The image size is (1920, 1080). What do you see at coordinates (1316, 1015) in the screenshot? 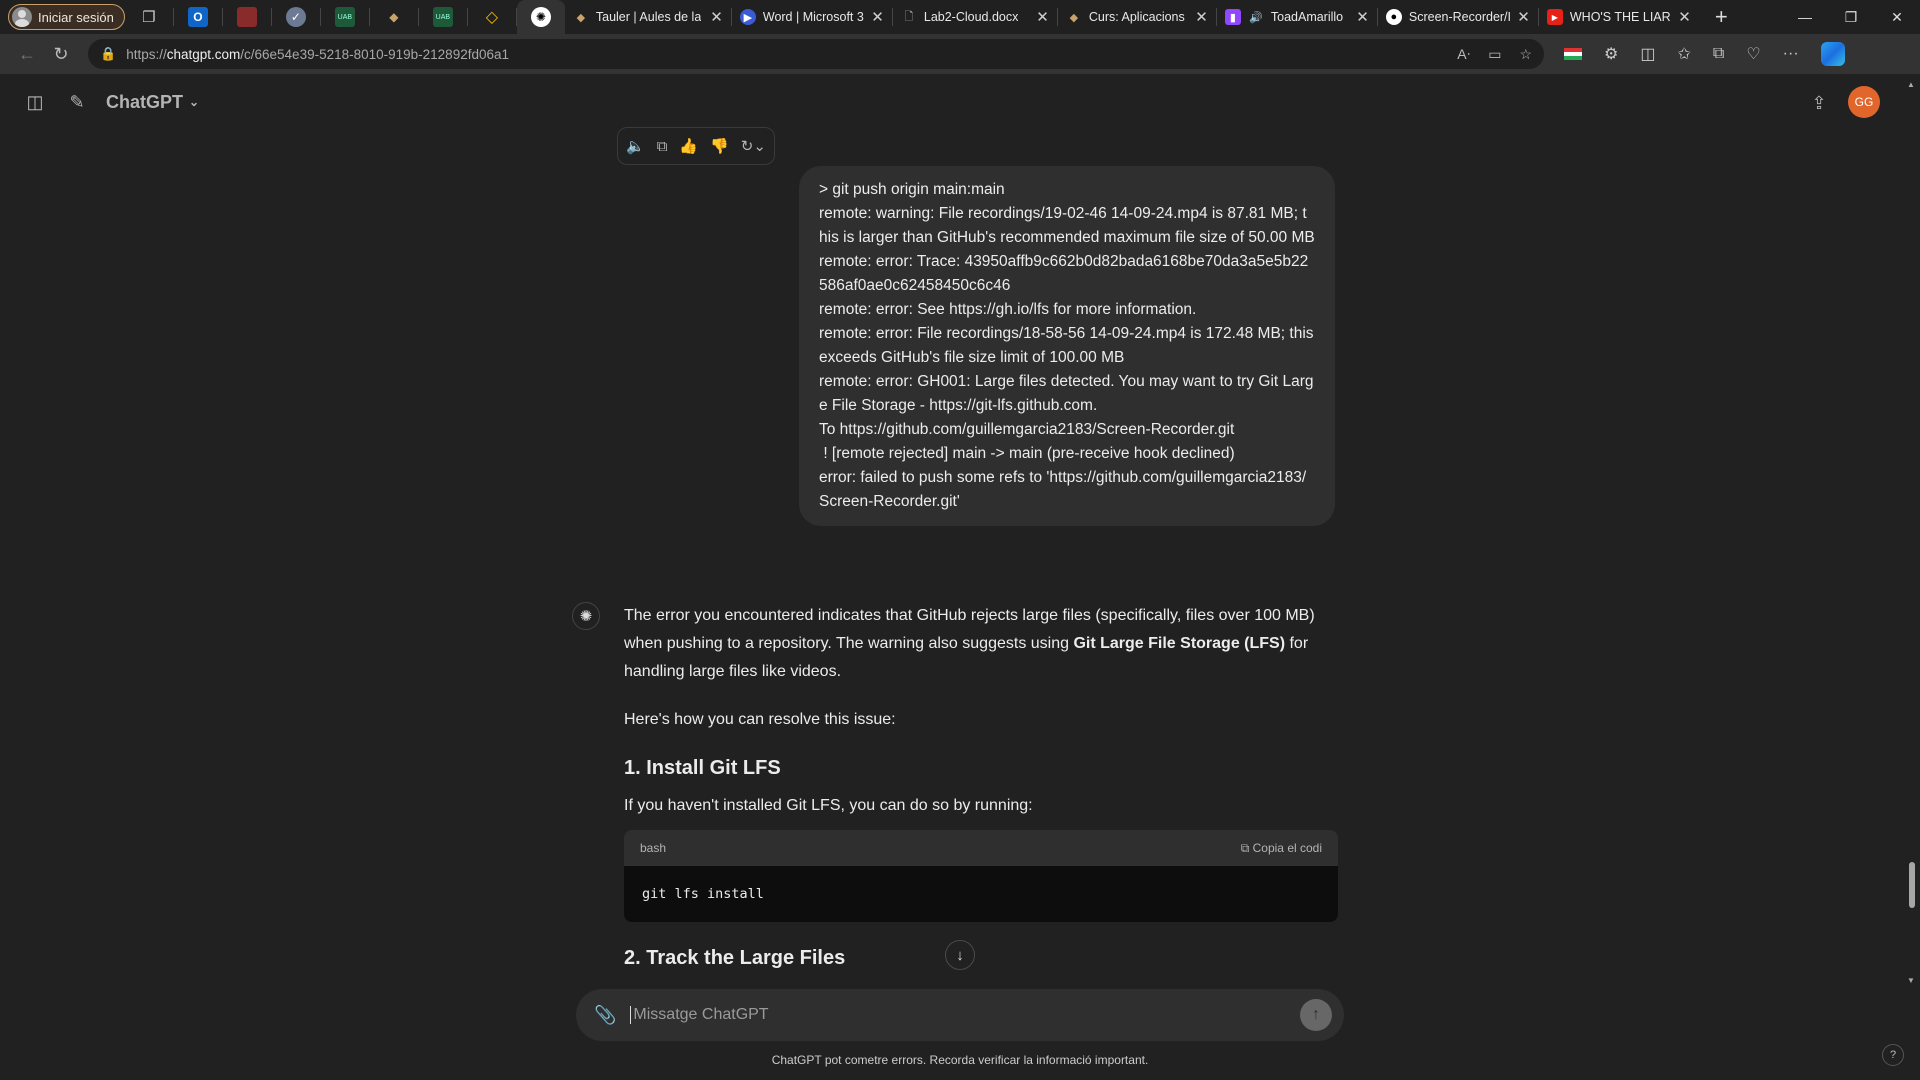
I see `send-button: ↑` at bounding box center [1316, 1015].